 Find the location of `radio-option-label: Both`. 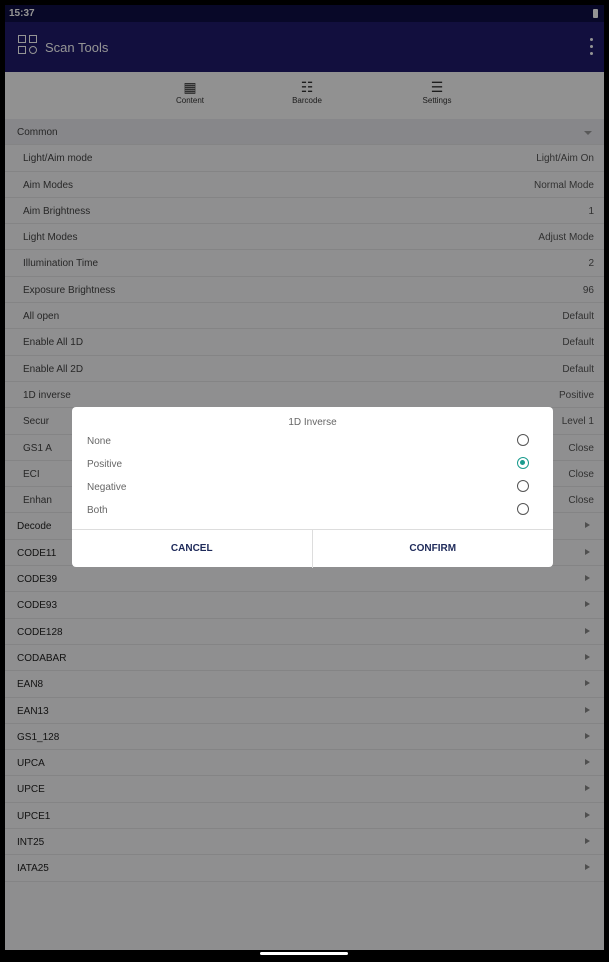

radio-option-label: Both is located at coordinates (97, 510).